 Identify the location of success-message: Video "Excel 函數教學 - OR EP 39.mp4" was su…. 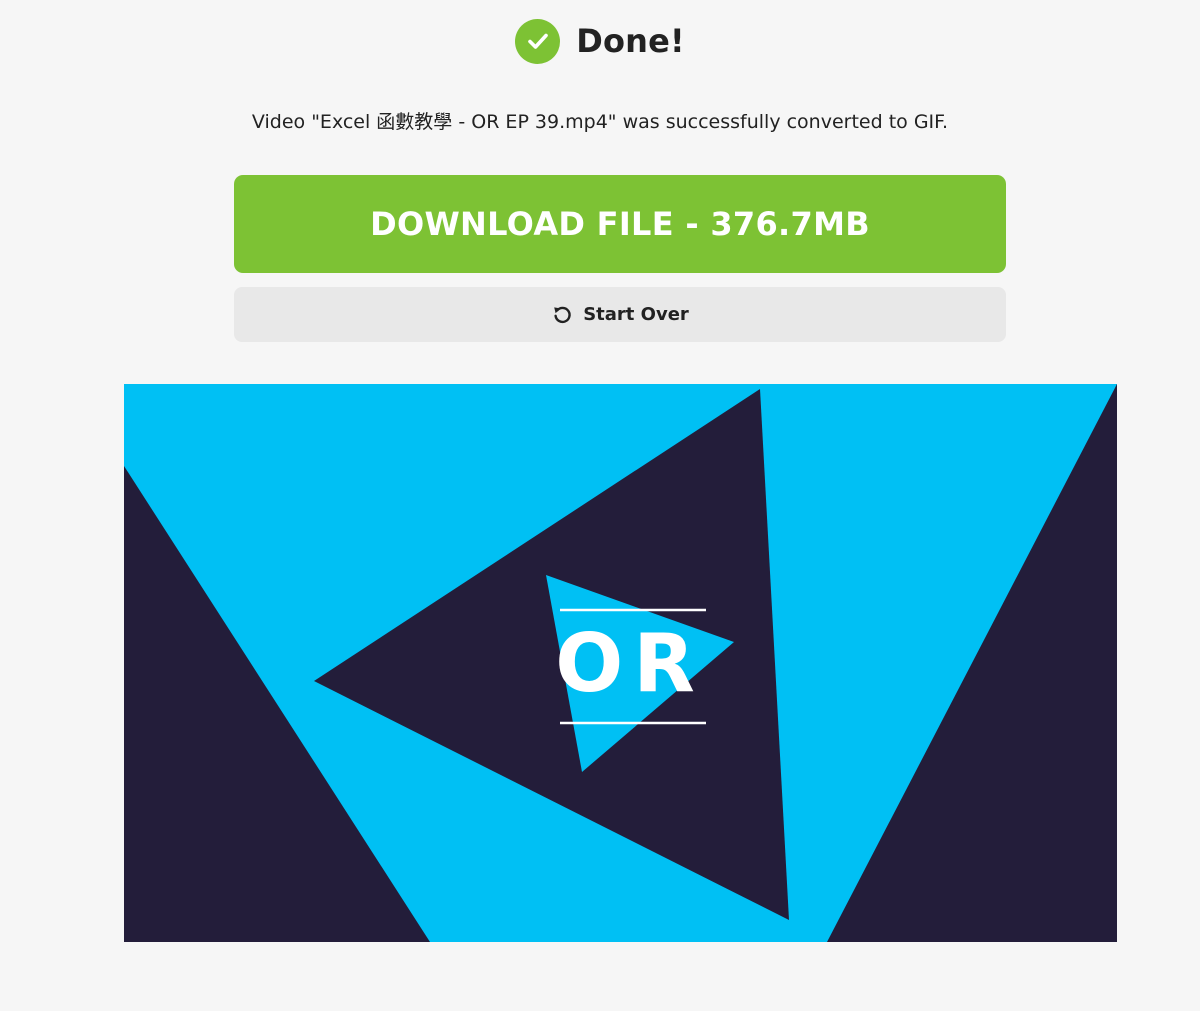
(600, 122).